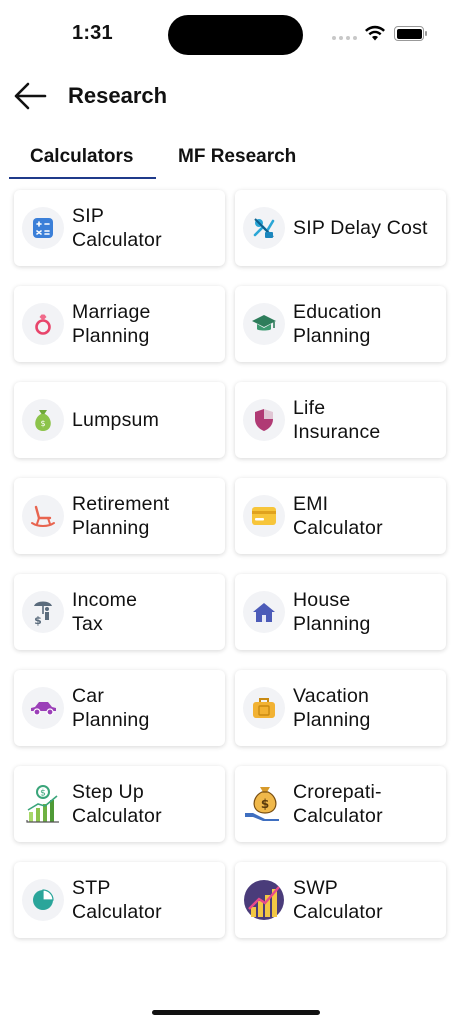 The image size is (471, 1024). I want to click on dynamic-island, so click(235, 35).